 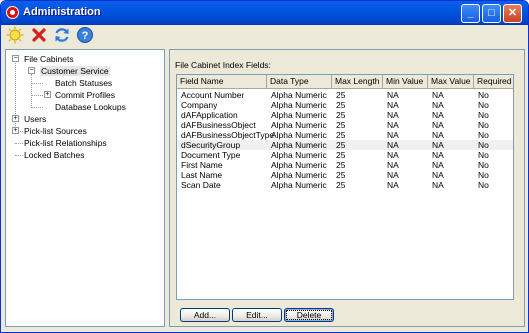 I want to click on table-row: dSecurityGroup Alpha Numeric 25 NA NA No, so click(x=345, y=145).